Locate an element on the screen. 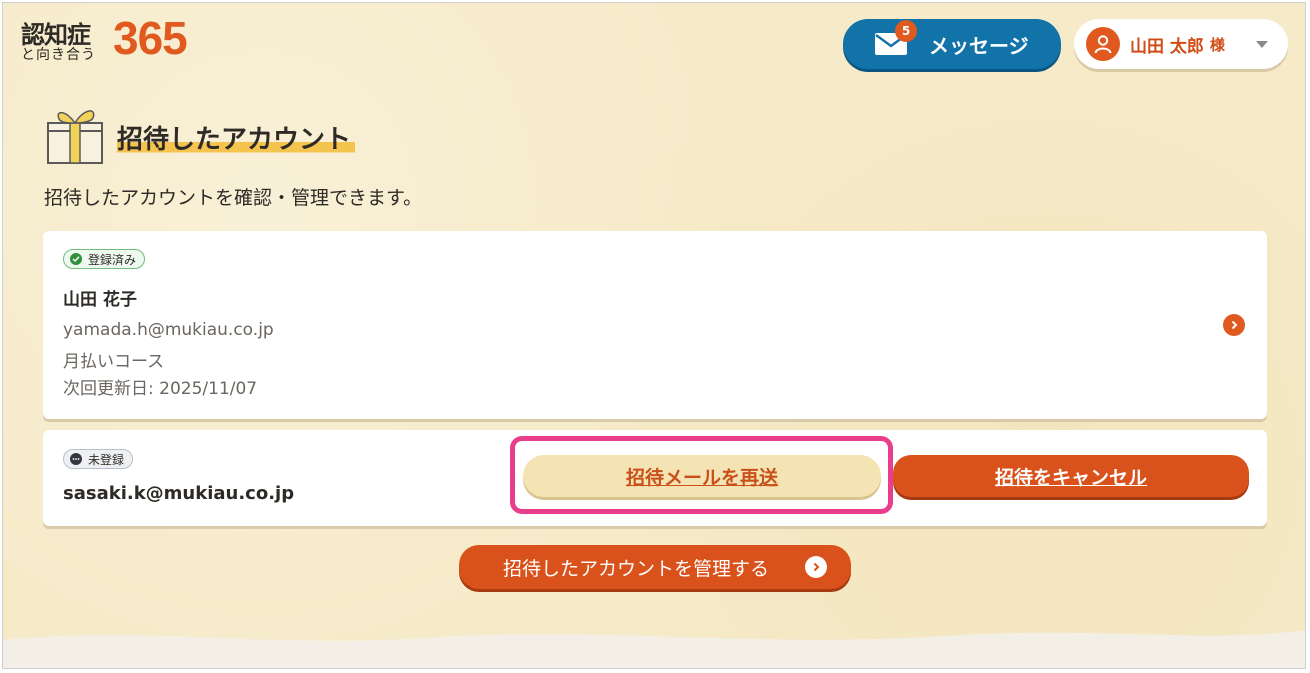 The width and height of the screenshot is (1310, 673). page-description: 招待したアカウントを確認・管理できます。 is located at coordinates (233, 198).